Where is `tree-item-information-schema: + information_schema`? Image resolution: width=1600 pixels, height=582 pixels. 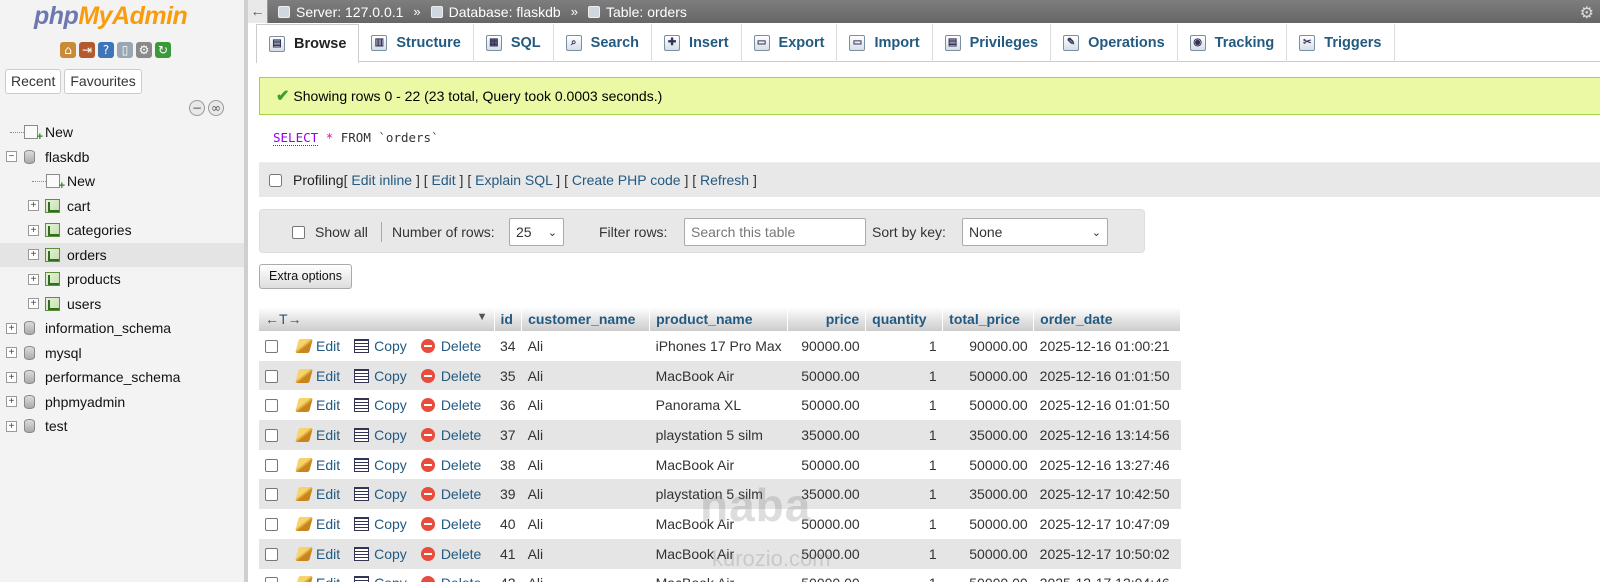 tree-item-information-schema: + information_schema is located at coordinates (122, 328).